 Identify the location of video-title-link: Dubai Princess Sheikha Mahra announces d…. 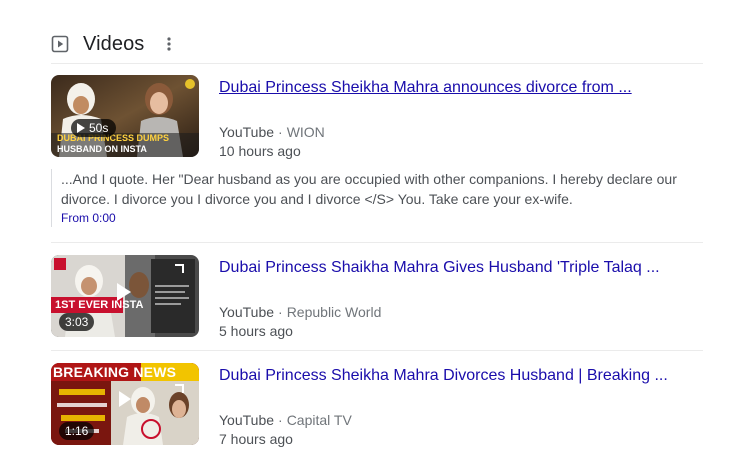
(425, 88).